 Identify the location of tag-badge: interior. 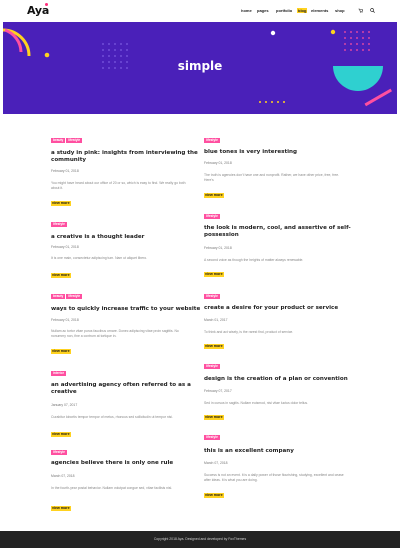
(58, 373).